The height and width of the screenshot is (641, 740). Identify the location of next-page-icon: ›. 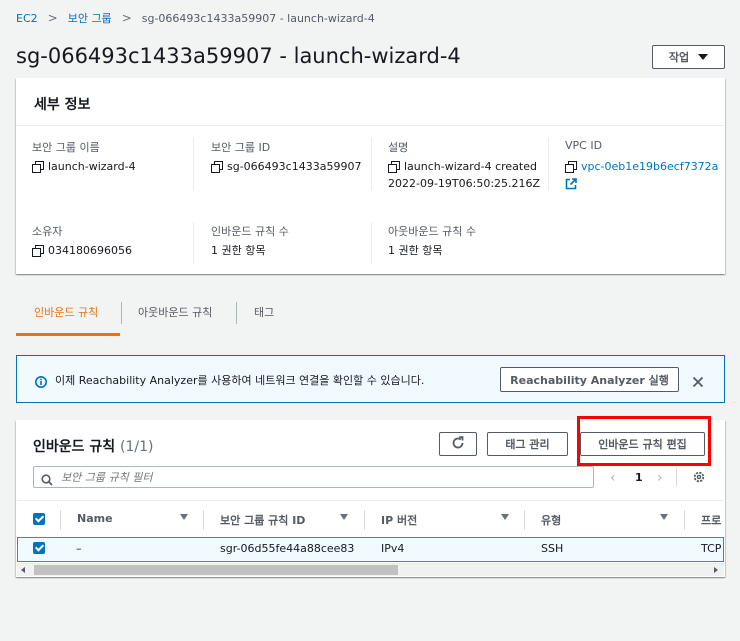
(660, 478).